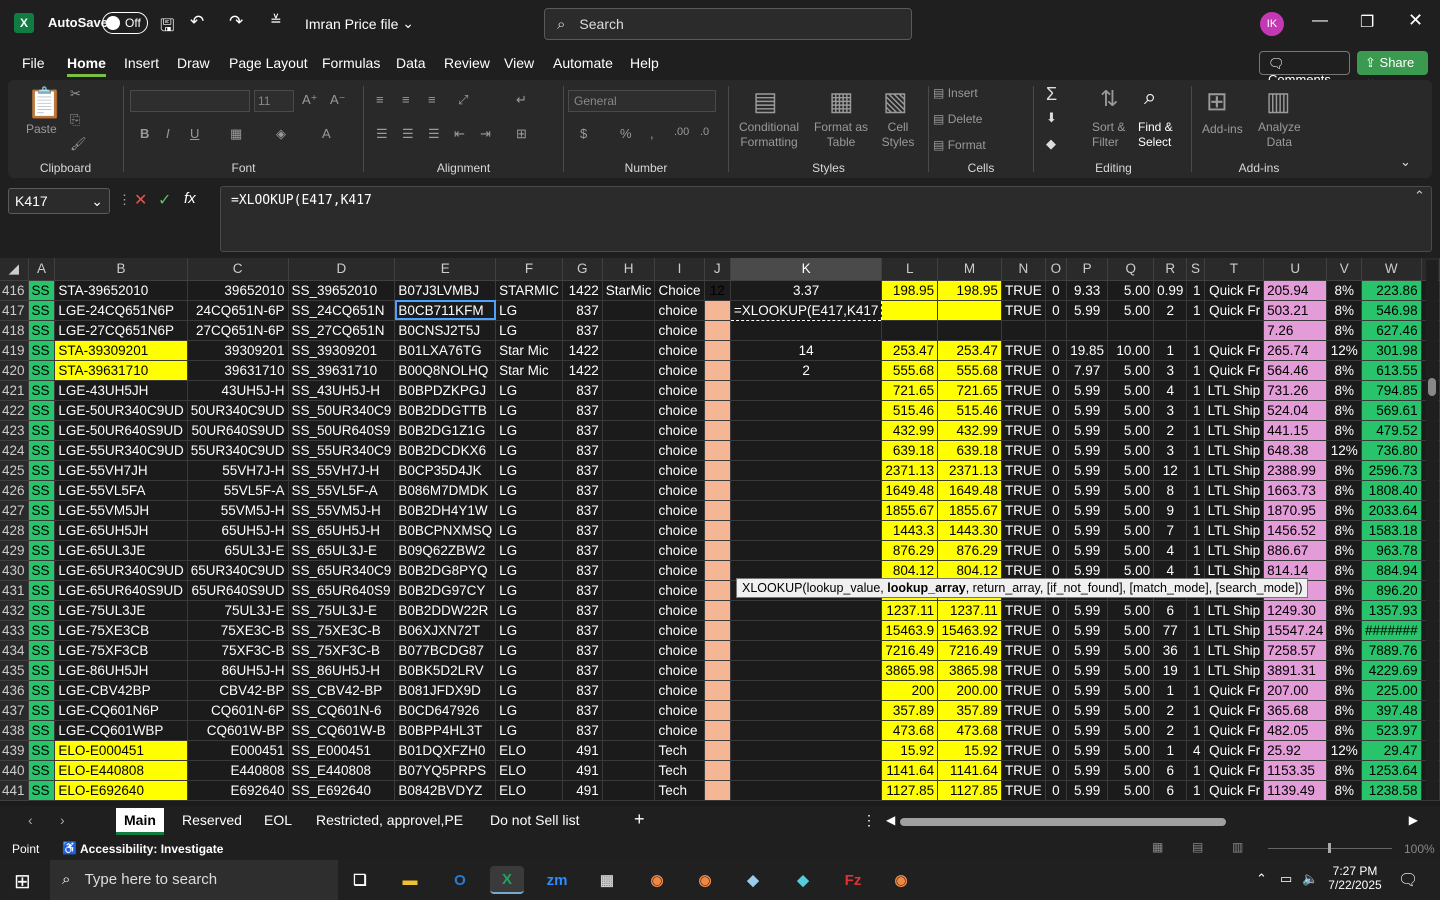 This screenshot has height=900, width=1440. What do you see at coordinates (1391, 510) in the screenshot?
I see `cell-w: 2033.64` at bounding box center [1391, 510].